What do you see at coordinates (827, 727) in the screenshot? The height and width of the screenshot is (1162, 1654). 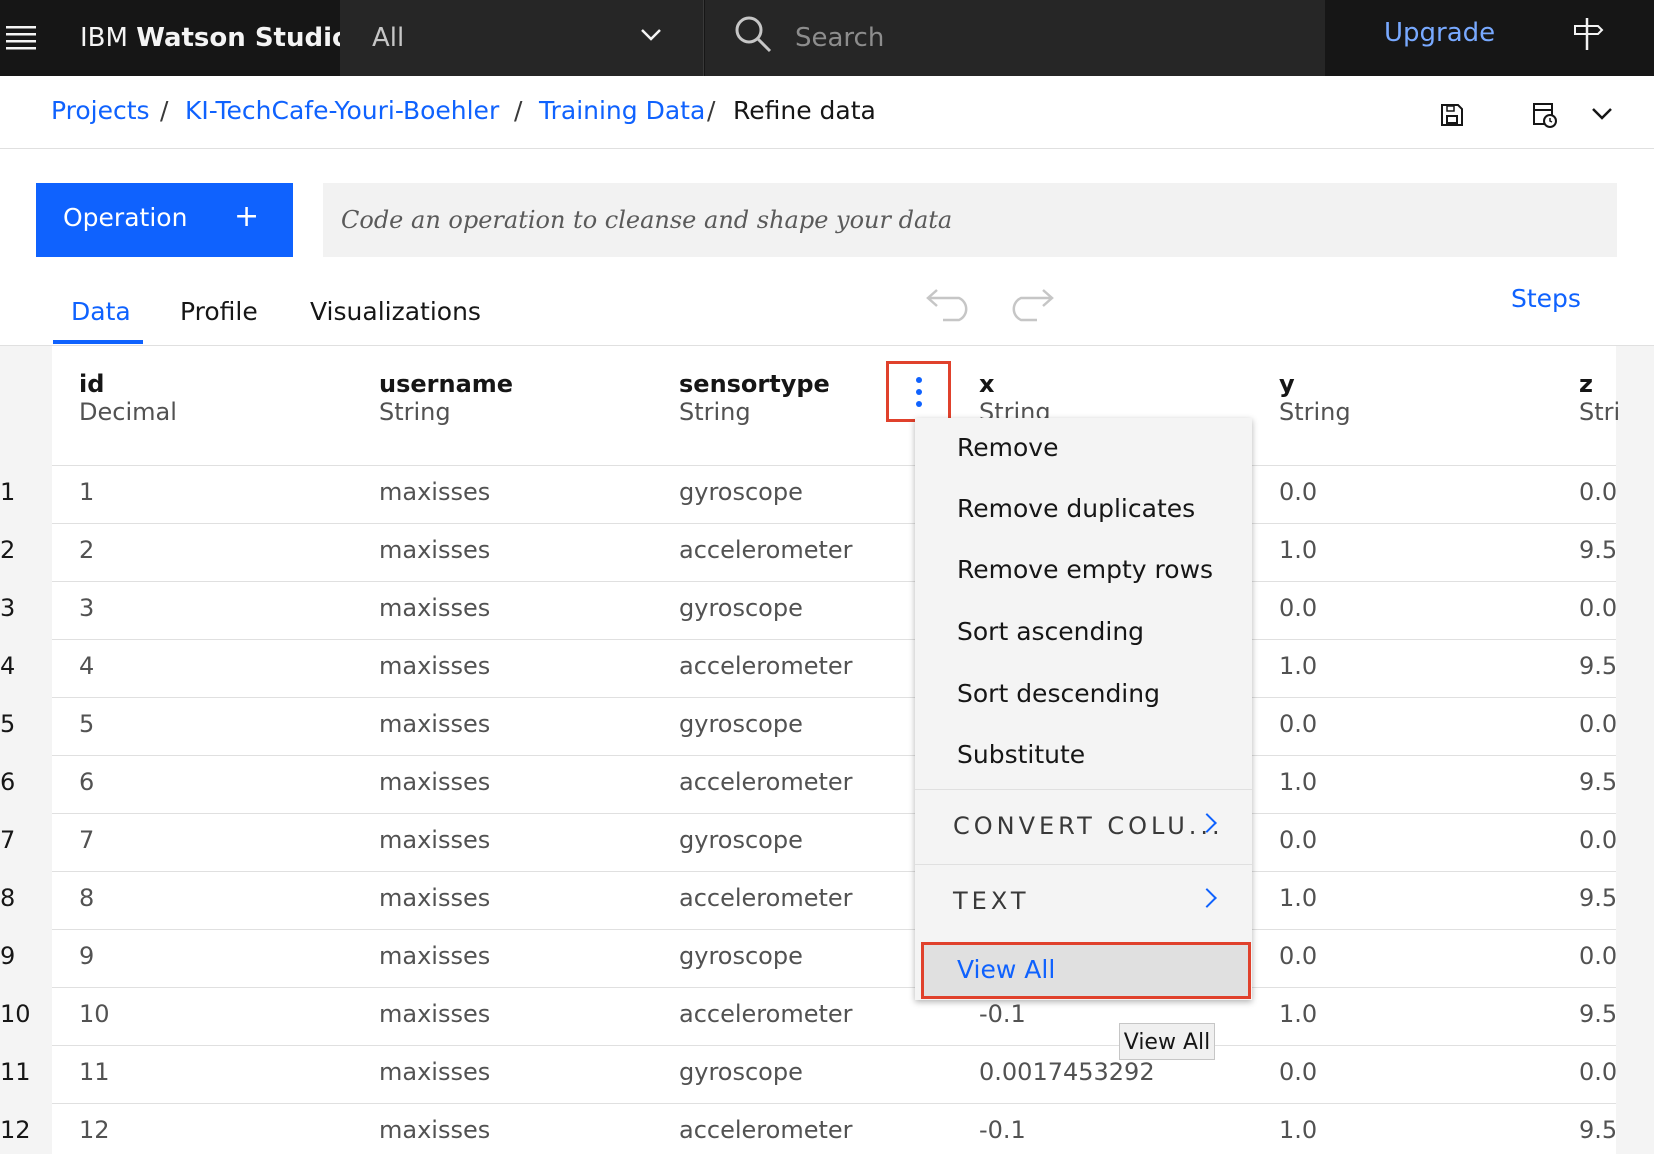 I see `table-row: 5 5 maxisses gyroscope 0.0 0.0` at bounding box center [827, 727].